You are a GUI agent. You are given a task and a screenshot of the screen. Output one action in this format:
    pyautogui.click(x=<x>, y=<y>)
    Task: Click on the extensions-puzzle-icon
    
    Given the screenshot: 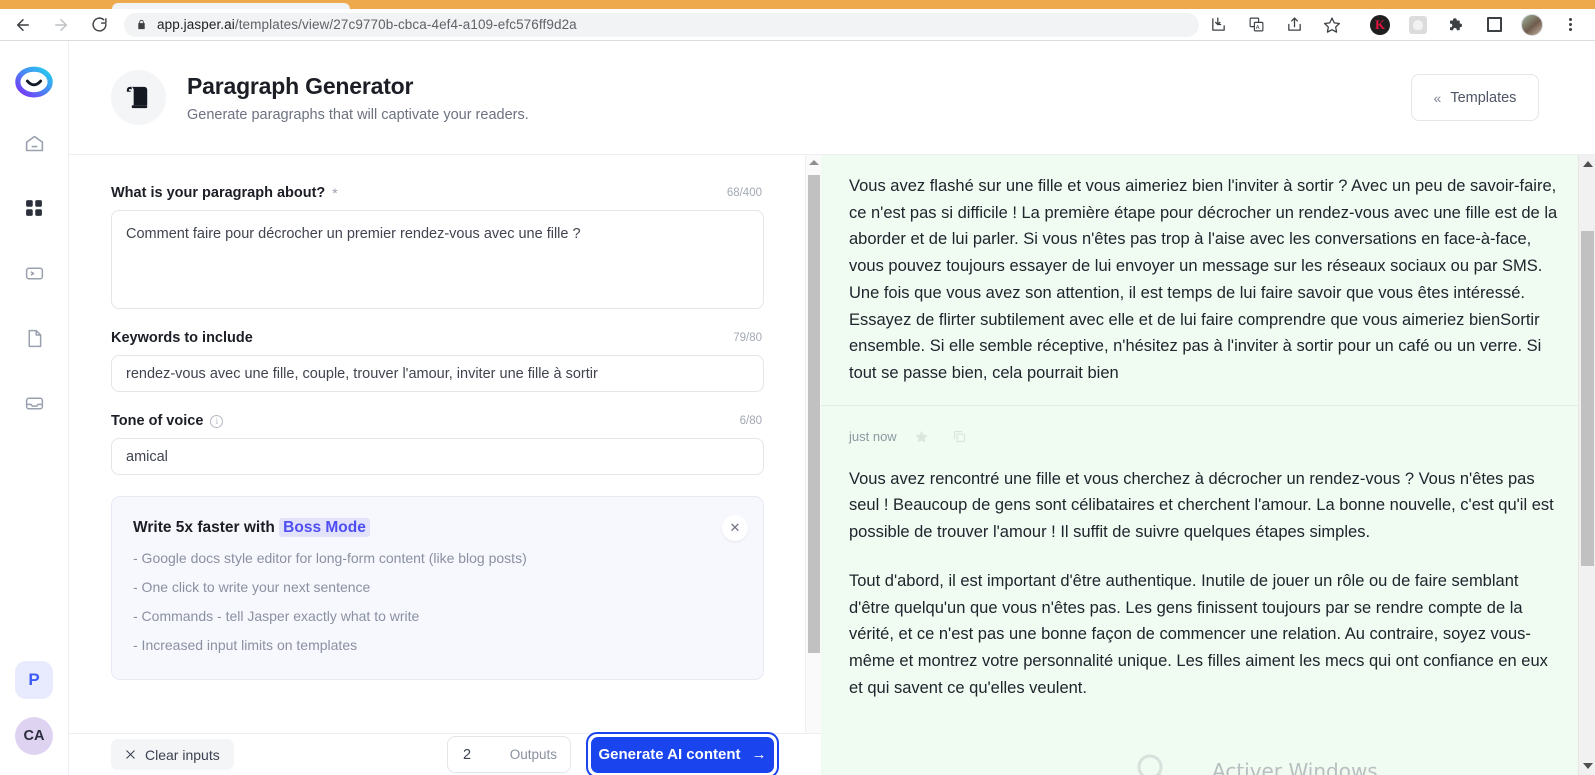 What is the action you would take?
    pyautogui.click(x=1456, y=25)
    